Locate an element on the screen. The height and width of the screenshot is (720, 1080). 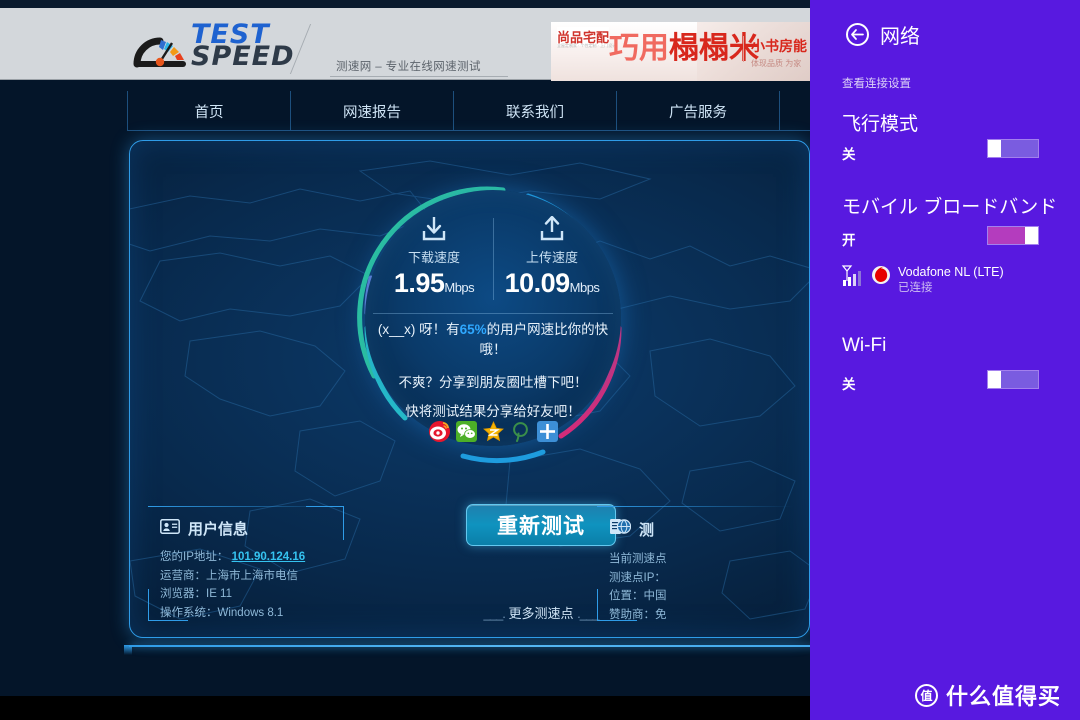
charm-header: 网络 is located at coordinates (883, 34).